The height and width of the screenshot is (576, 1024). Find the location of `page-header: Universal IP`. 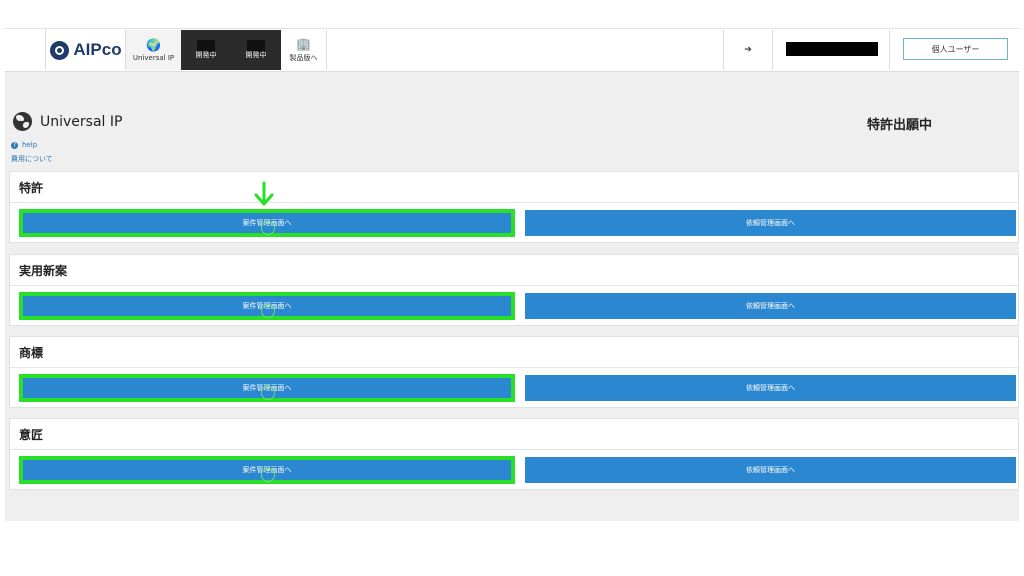

page-header: Universal IP is located at coordinates (67, 121).